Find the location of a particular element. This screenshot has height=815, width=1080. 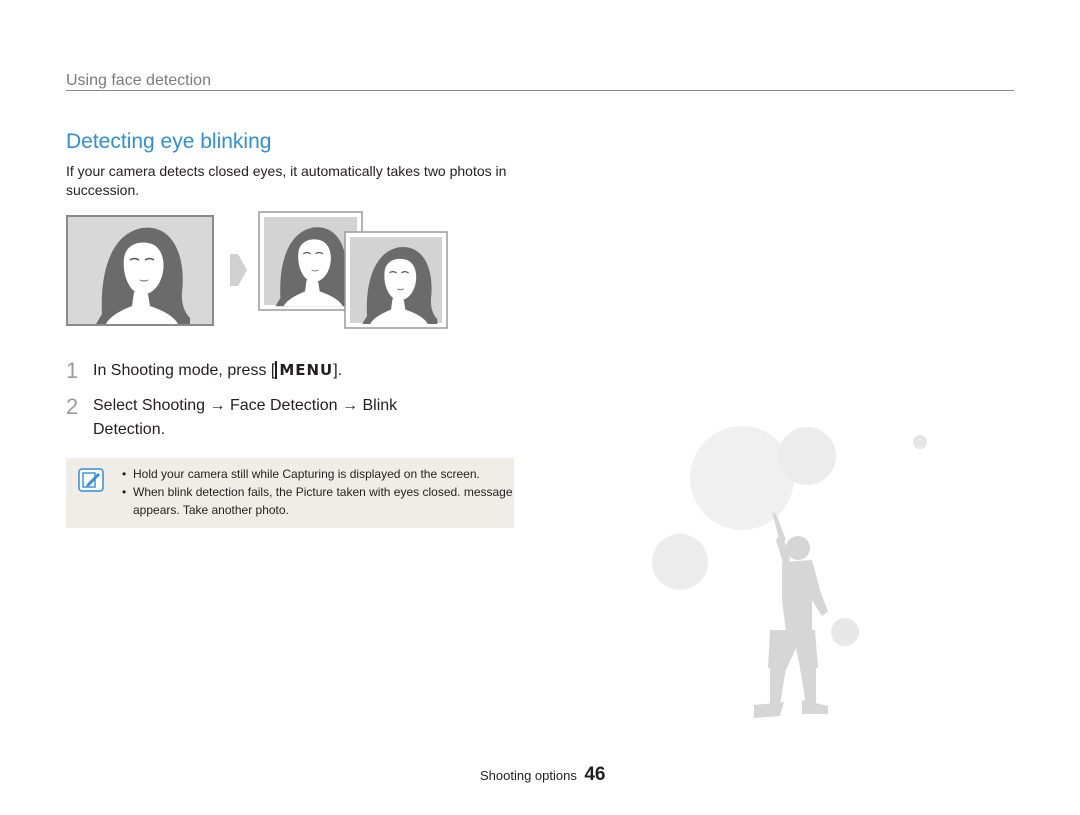

page-footer: Shooting options 46 is located at coordinates (542, 775).